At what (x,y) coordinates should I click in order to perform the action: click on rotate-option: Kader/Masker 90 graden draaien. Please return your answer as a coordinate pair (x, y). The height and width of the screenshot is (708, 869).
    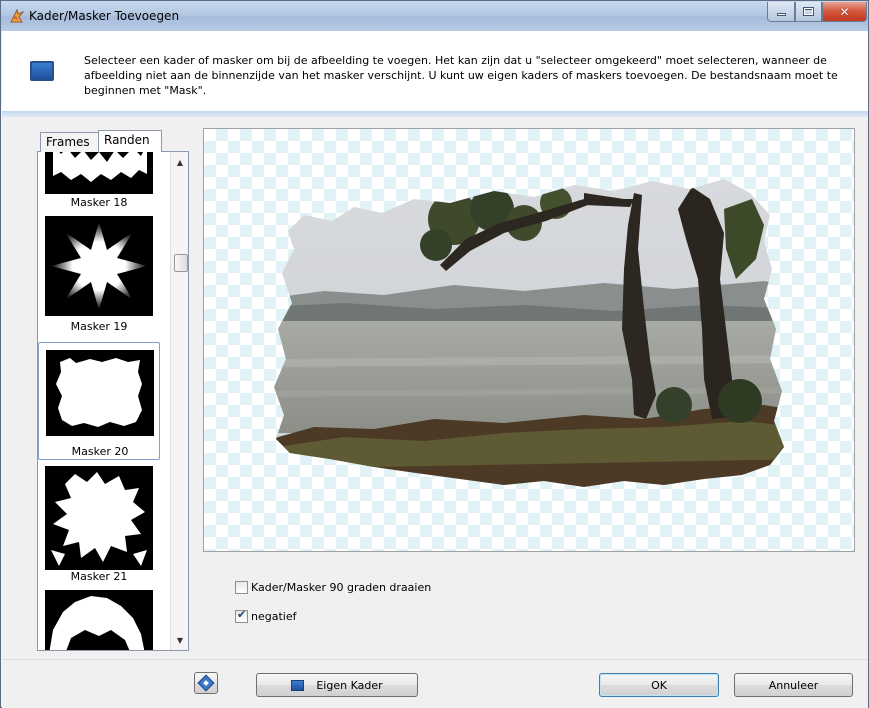
    Looking at the image, I should click on (333, 587).